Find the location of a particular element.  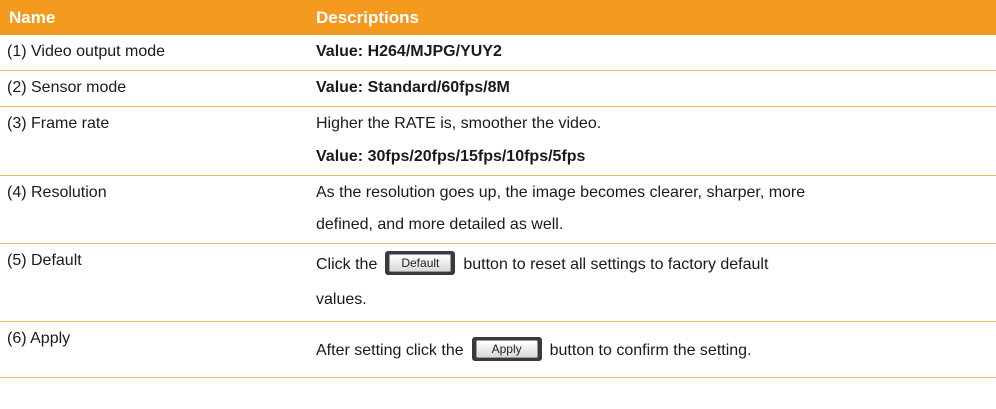

table-row: (2) Sensor mode Value: Standard/60fps/8M is located at coordinates (498, 88).